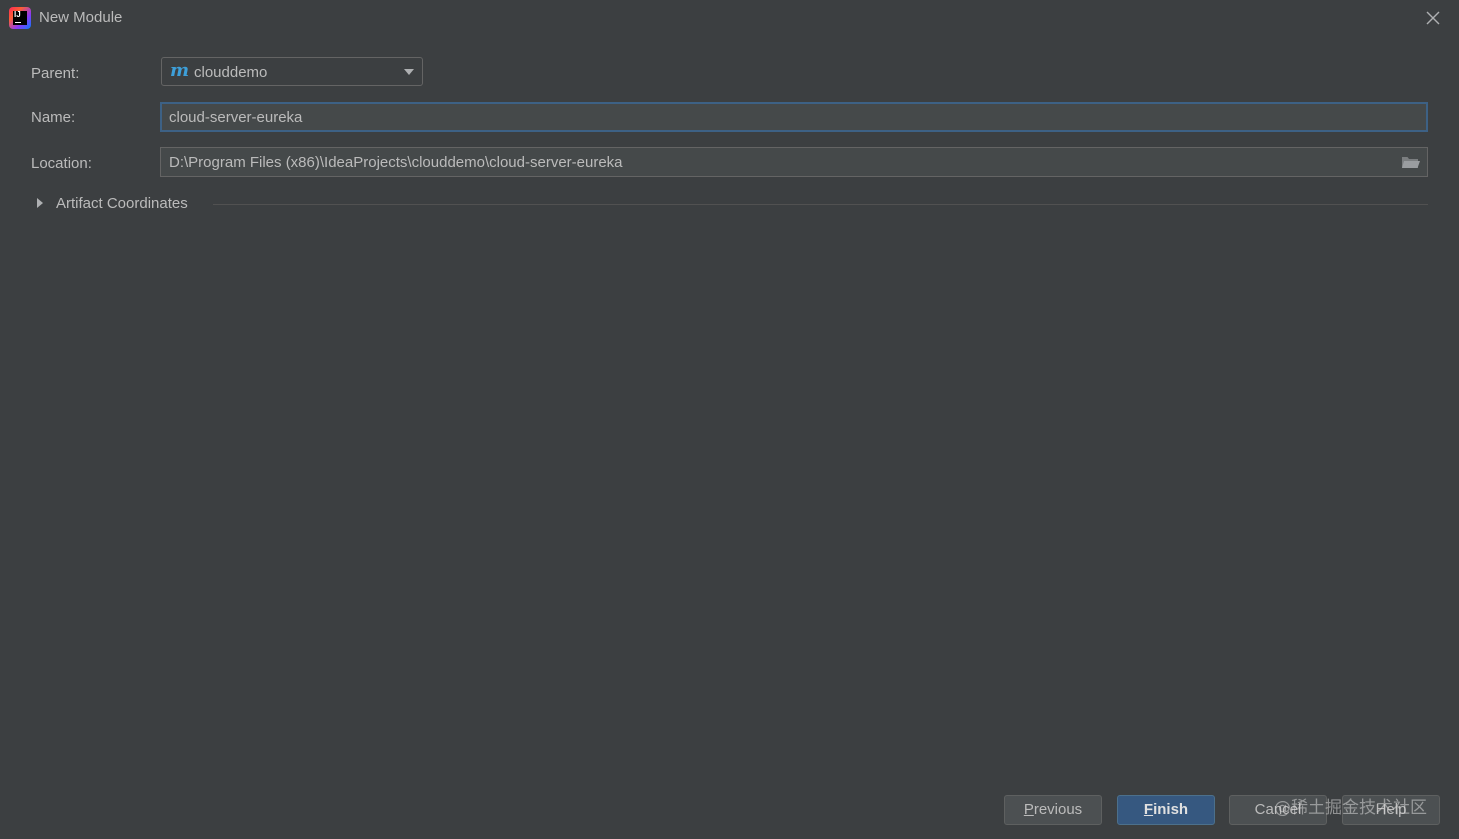 The width and height of the screenshot is (1459, 839). I want to click on parent-label: Parent:, so click(55, 73).